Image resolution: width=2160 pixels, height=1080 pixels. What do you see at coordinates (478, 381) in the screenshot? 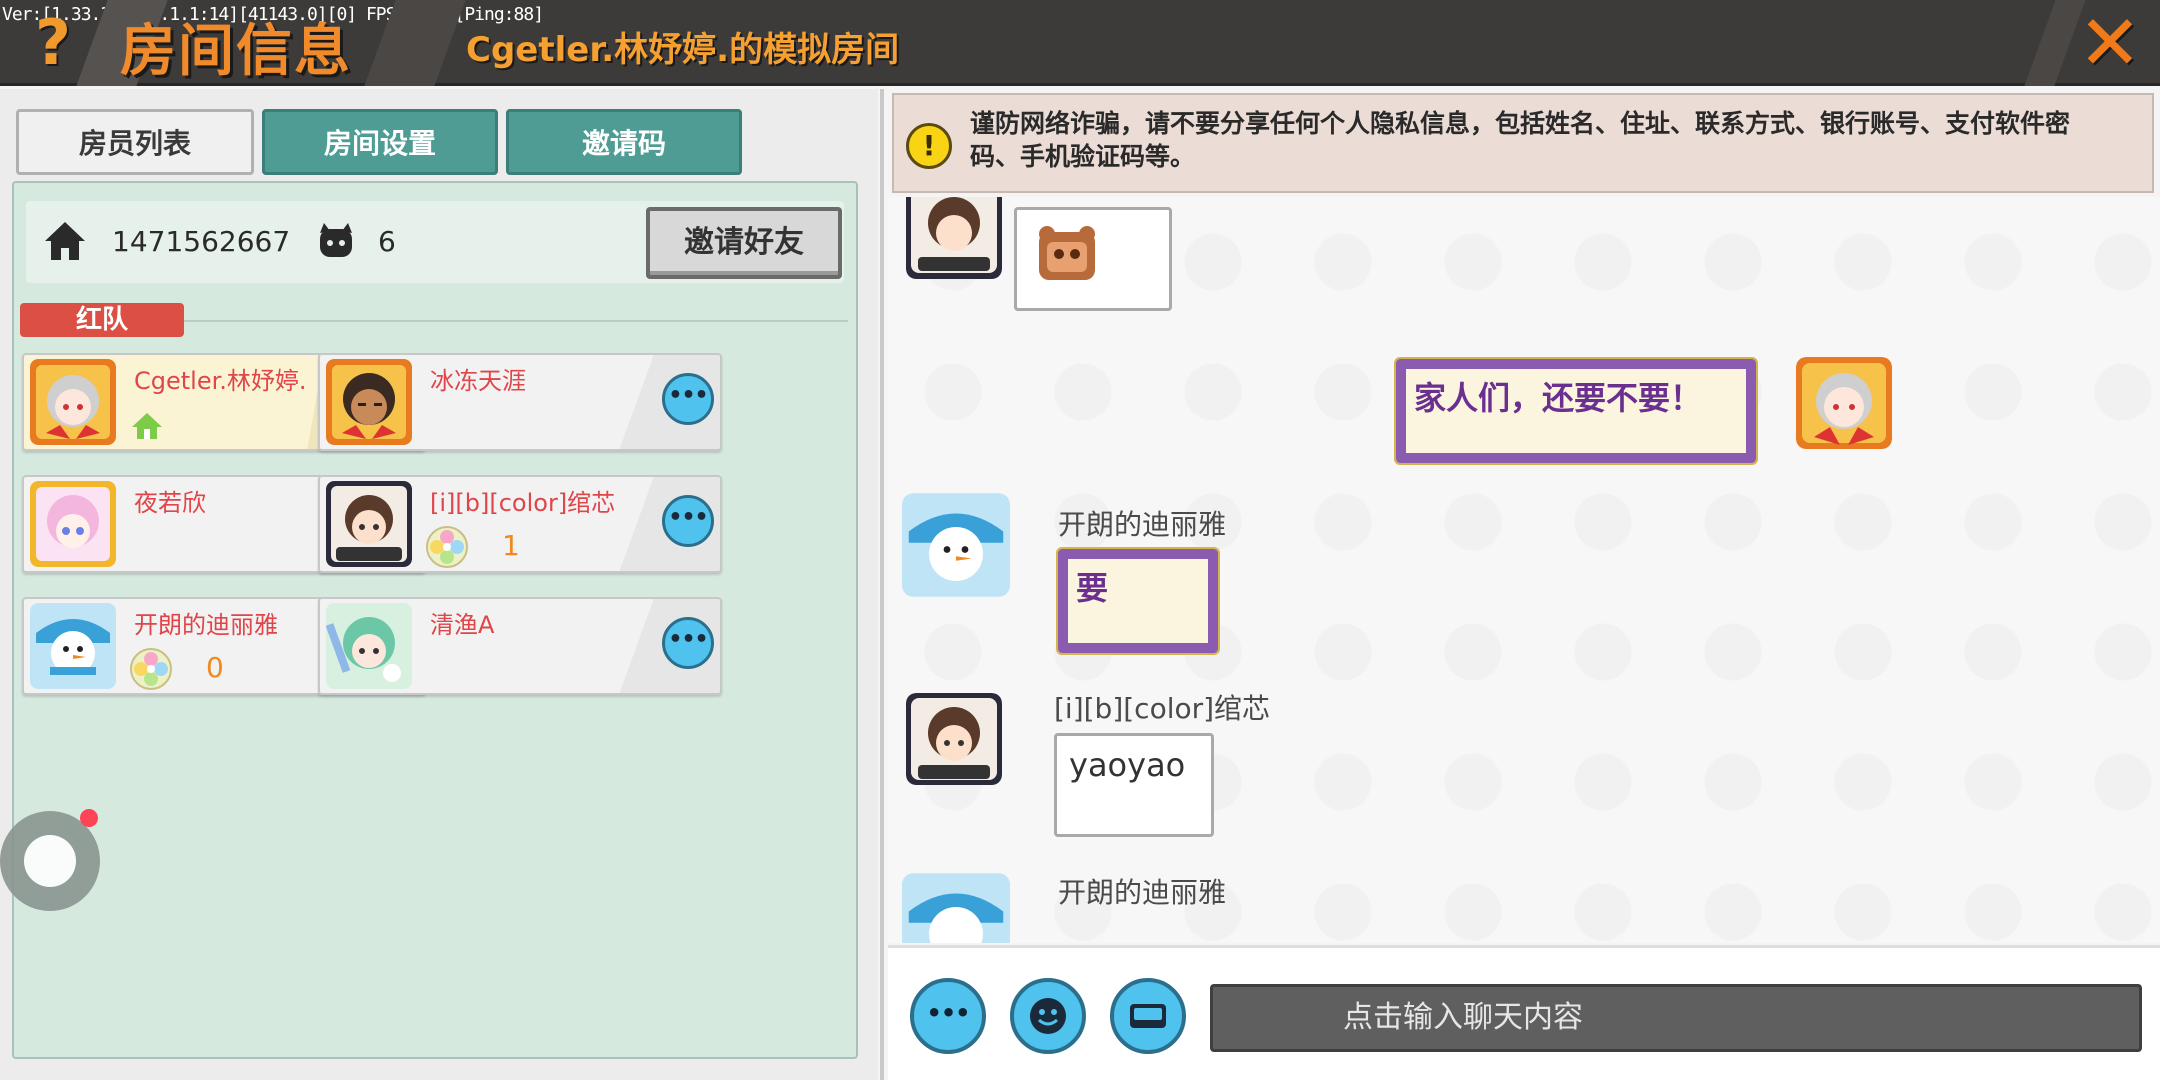
I see `member-name: 冰冻天涯` at bounding box center [478, 381].